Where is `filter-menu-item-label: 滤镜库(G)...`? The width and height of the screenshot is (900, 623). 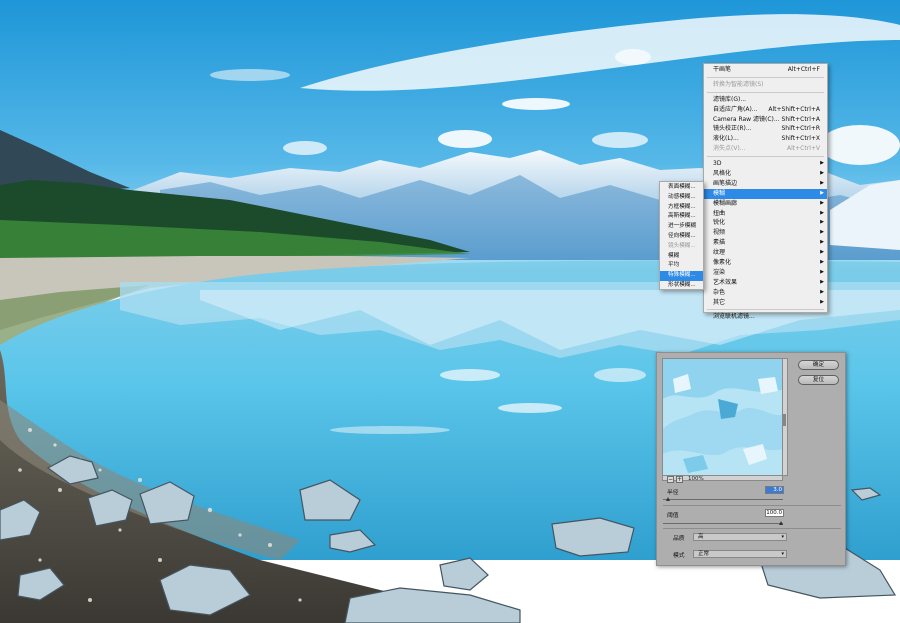 filter-menu-item-label: 滤镜库(G)... is located at coordinates (730, 99).